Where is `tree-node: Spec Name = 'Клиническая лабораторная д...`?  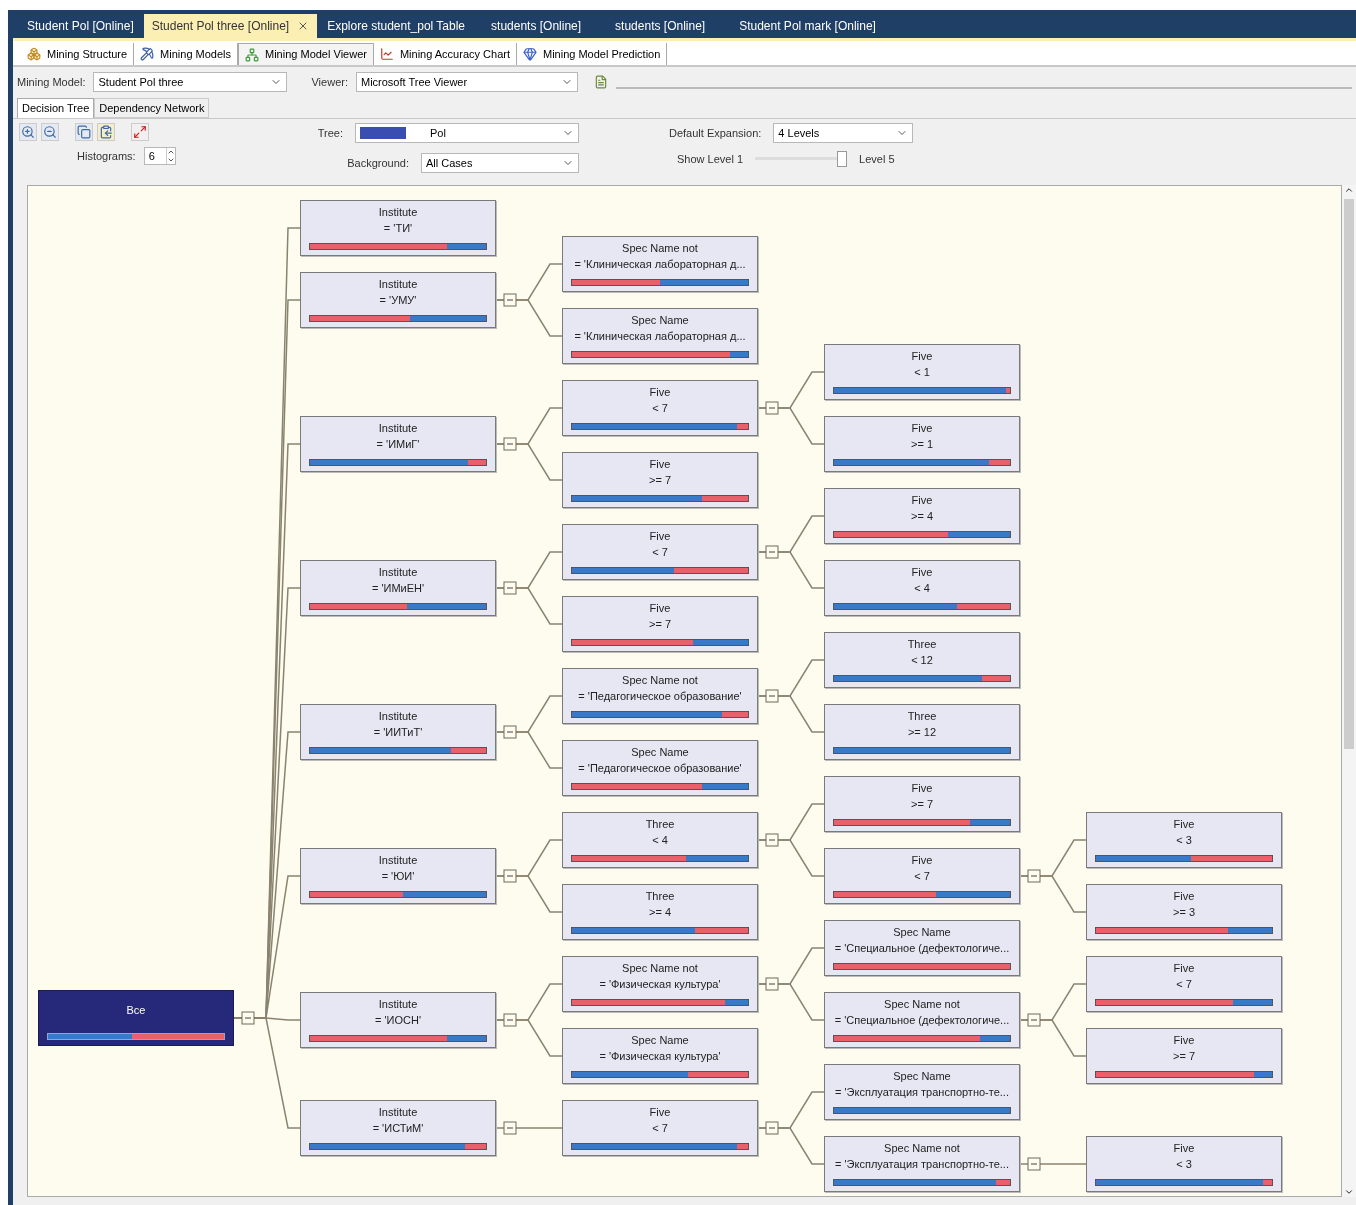
tree-node: Spec Name = 'Клиническая лабораторная д... is located at coordinates (660, 336).